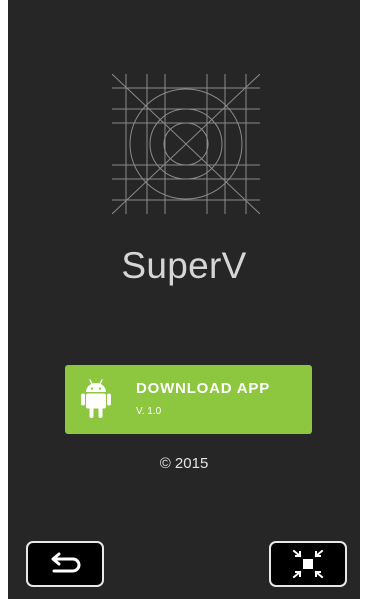  I want to click on back-button, so click(65, 564).